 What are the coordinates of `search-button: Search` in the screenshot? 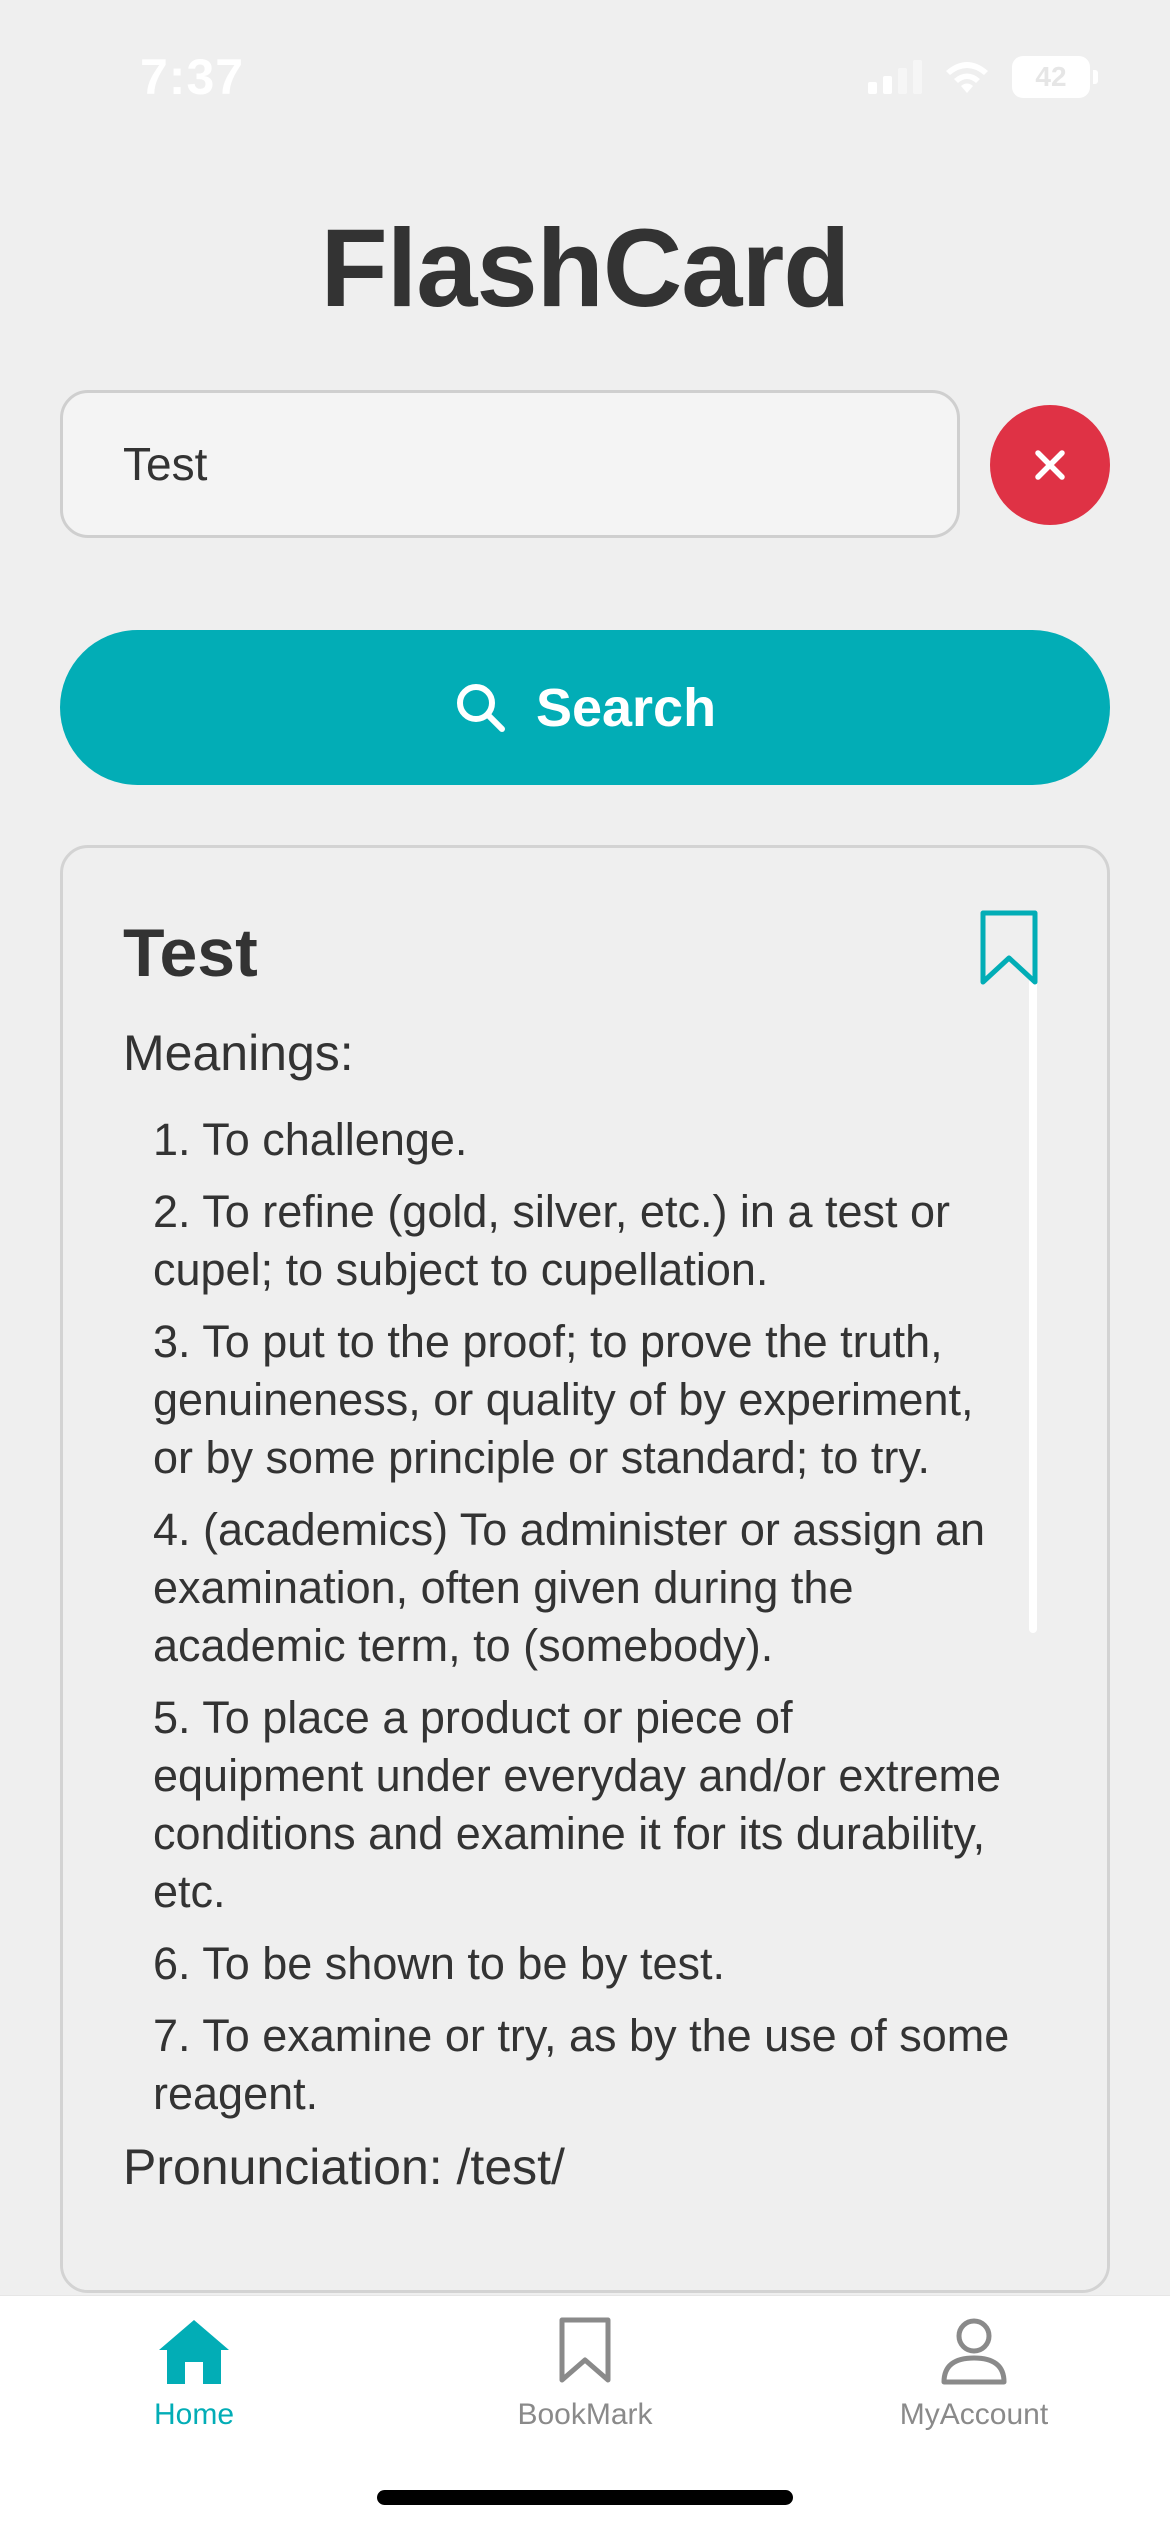 It's located at (585, 707).